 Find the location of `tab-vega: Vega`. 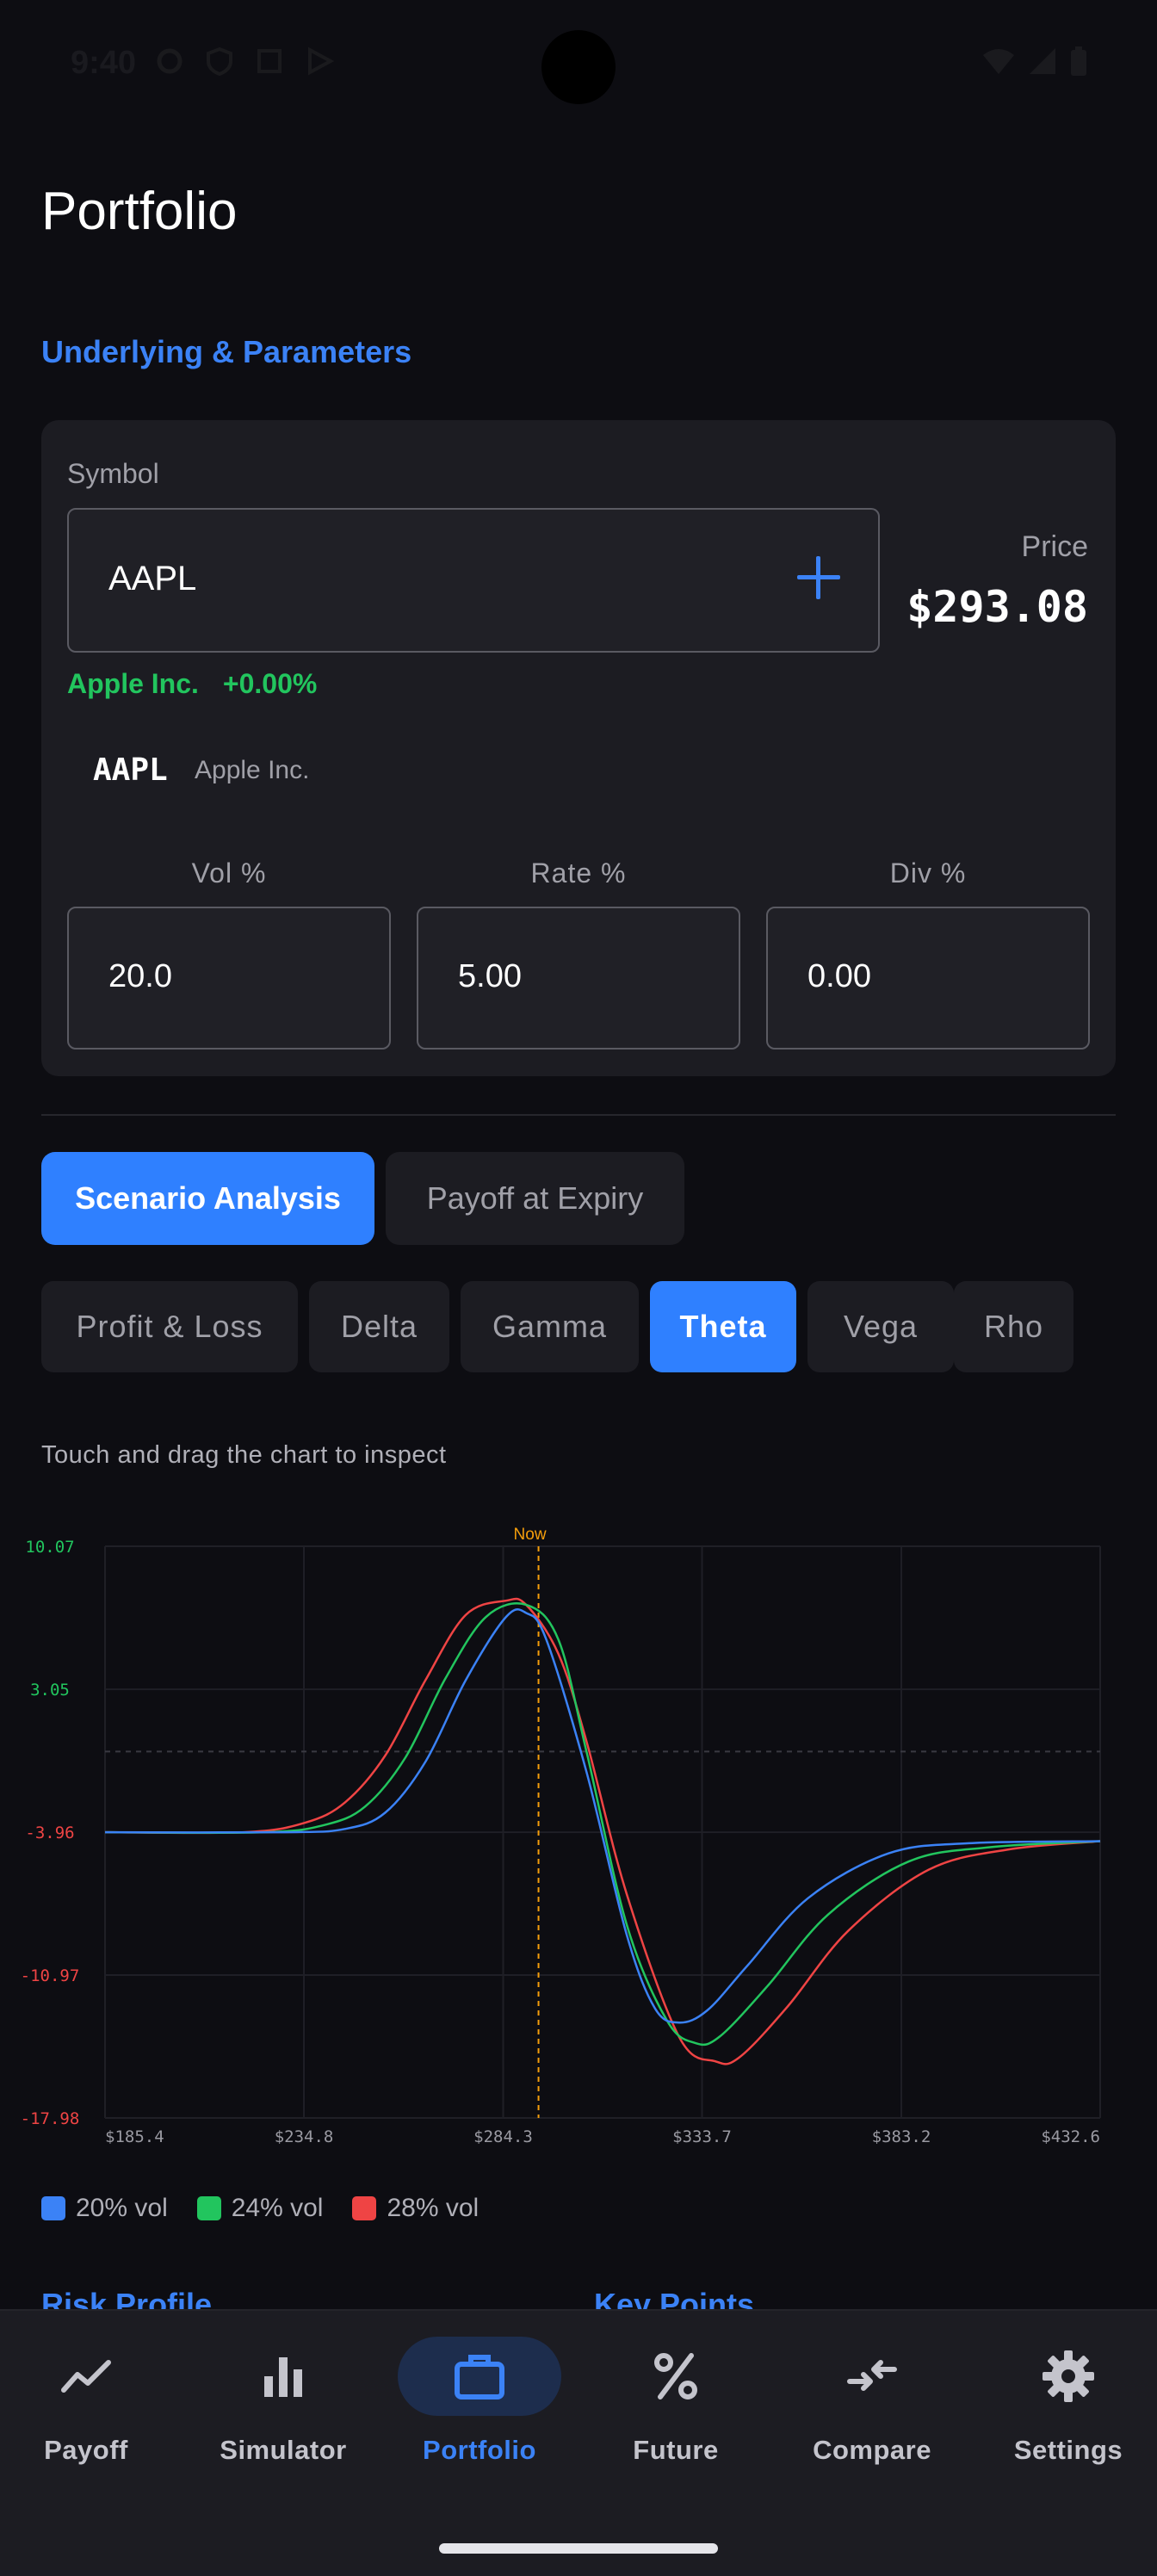

tab-vega: Vega is located at coordinates (881, 1327).